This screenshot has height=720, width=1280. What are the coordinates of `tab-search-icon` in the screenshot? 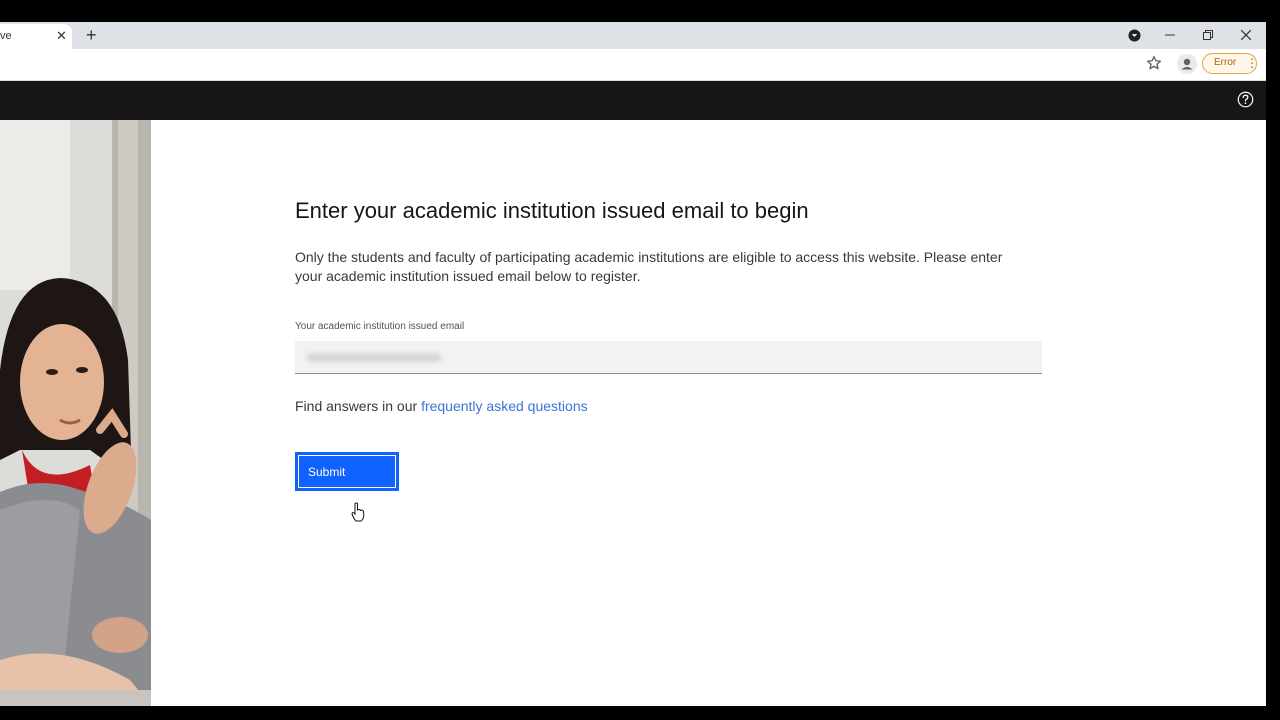 It's located at (1134, 35).